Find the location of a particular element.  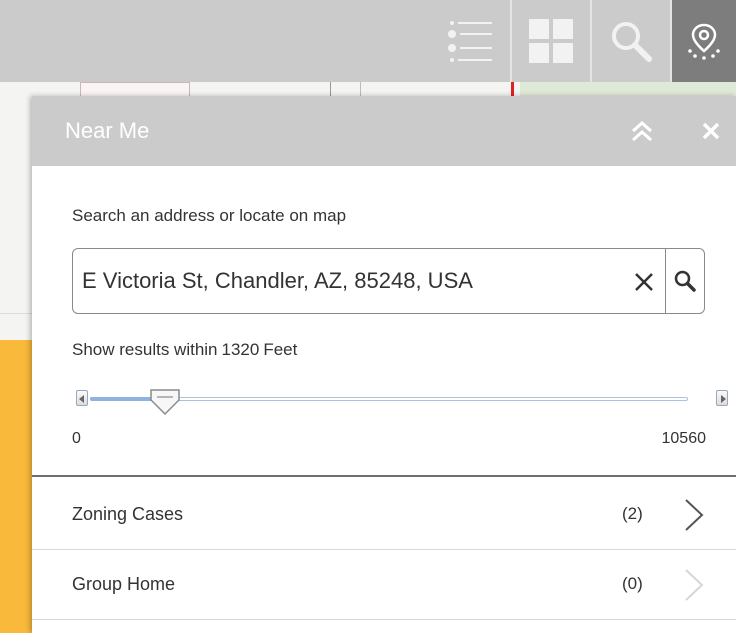

search-button is located at coordinates (630, 41).